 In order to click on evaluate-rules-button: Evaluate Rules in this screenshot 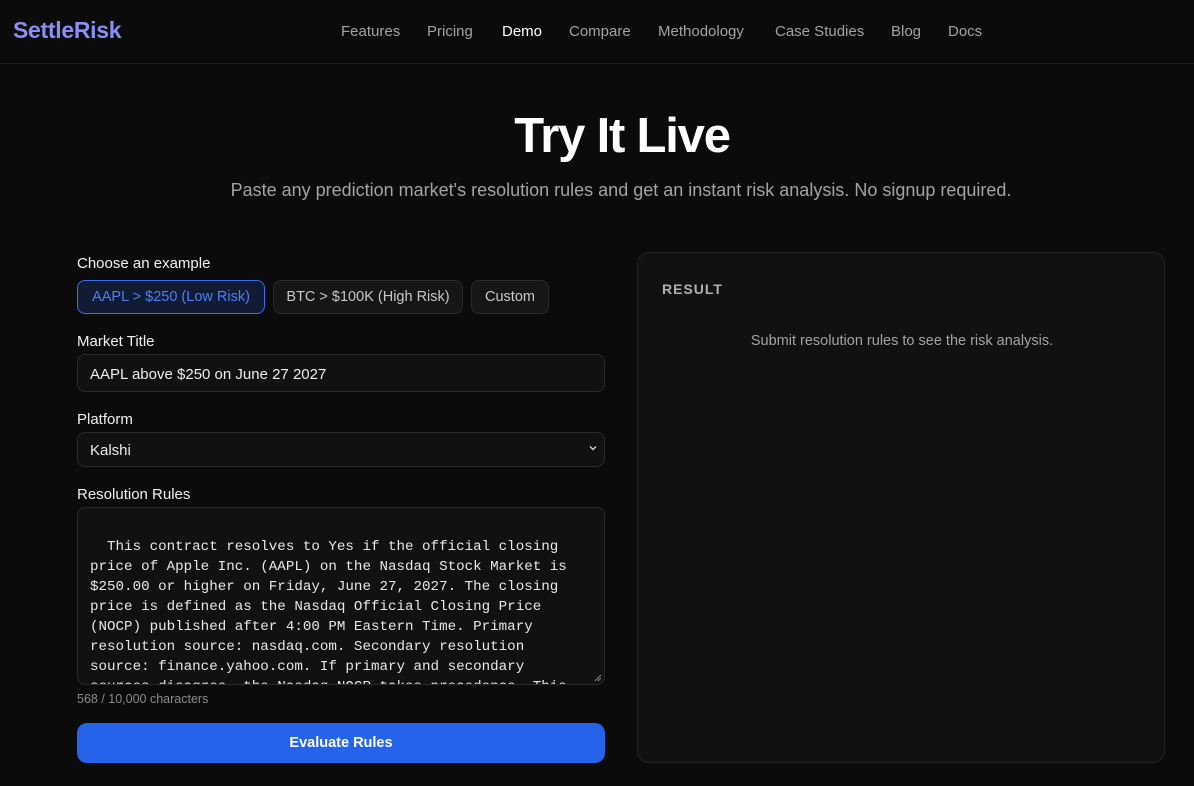, I will do `click(341, 743)`.